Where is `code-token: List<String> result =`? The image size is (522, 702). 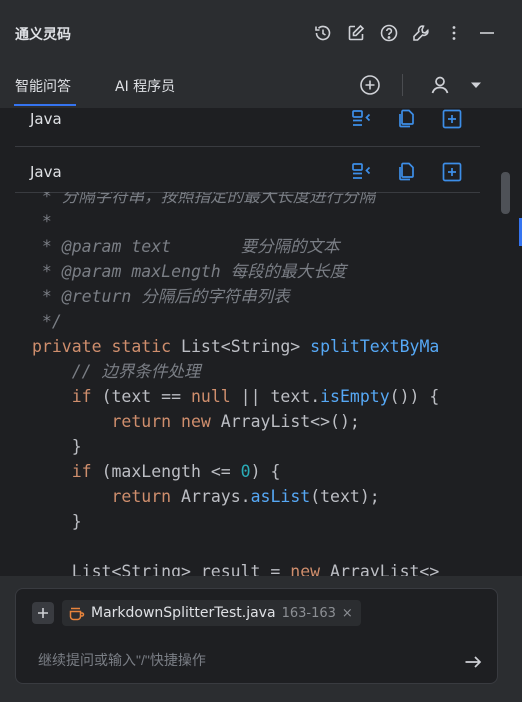
code-token: List<String> result = is located at coordinates (161, 569).